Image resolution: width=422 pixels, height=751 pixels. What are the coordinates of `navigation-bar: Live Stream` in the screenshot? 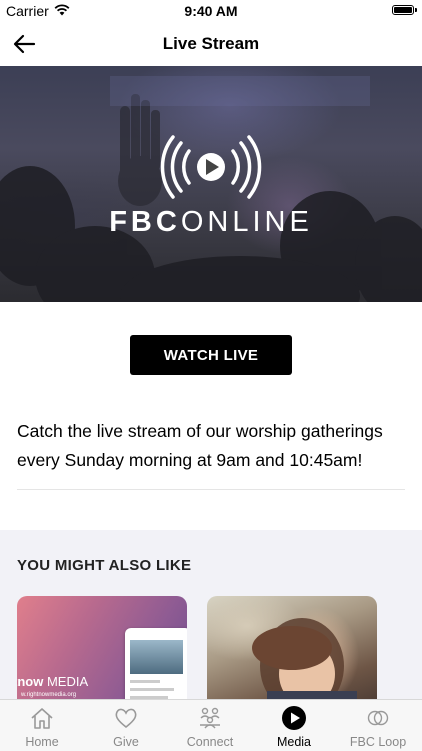 It's located at (211, 44).